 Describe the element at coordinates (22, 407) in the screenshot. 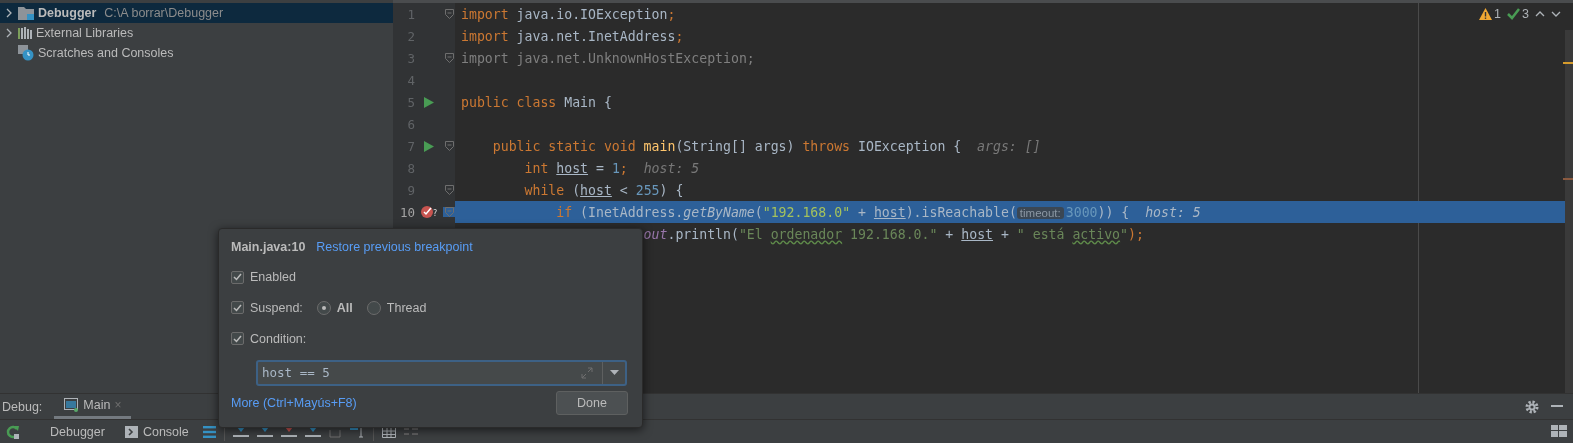

I see `debug-label: Debug:` at that location.